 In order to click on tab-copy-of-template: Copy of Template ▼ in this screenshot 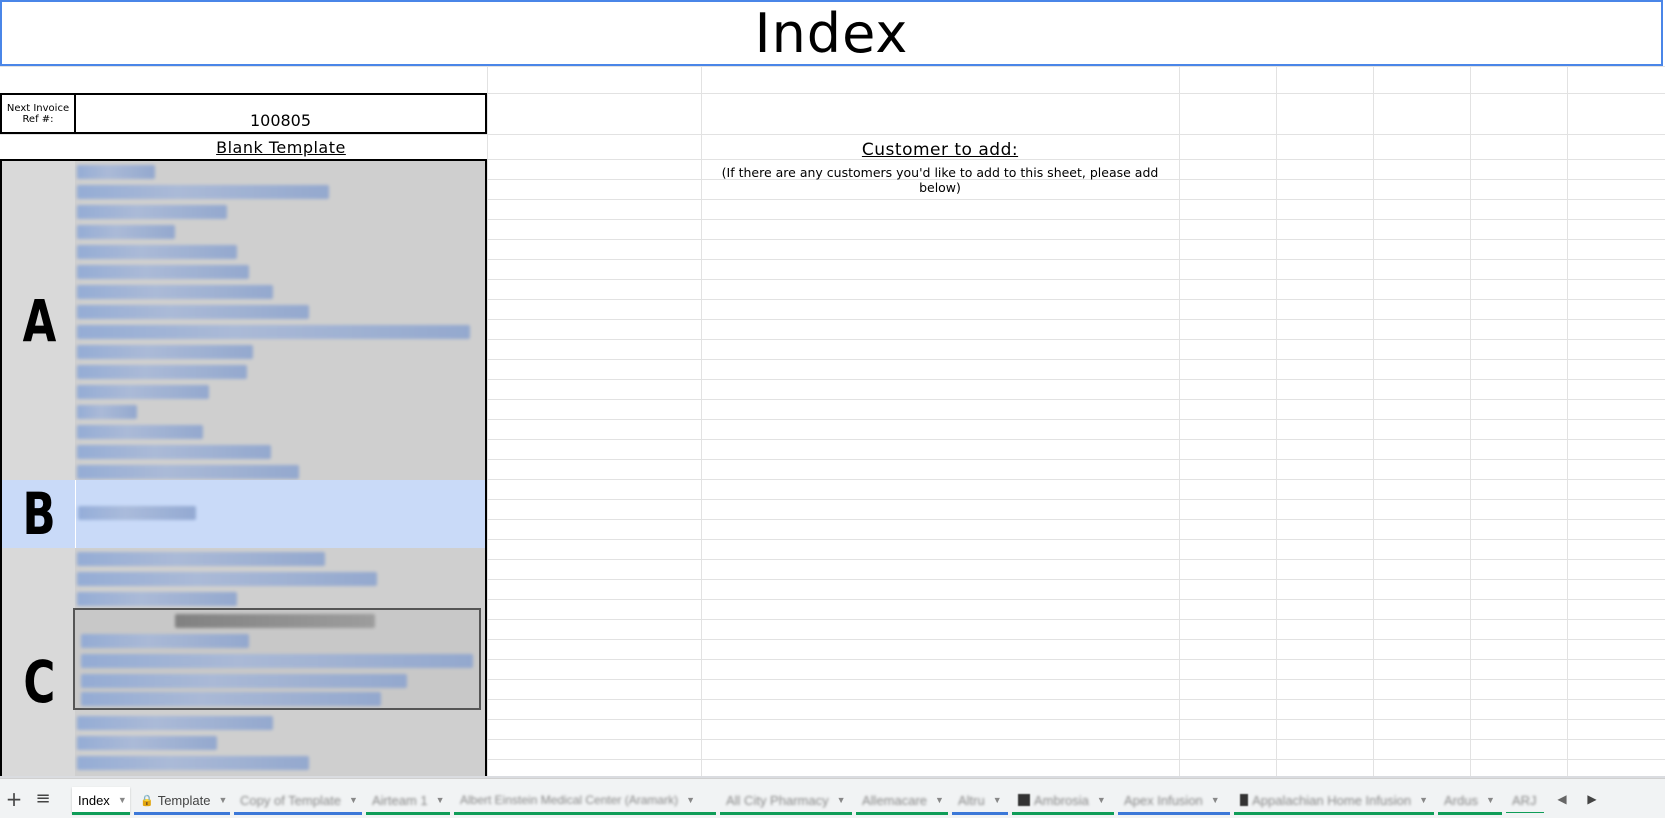, I will do `click(298, 801)`.